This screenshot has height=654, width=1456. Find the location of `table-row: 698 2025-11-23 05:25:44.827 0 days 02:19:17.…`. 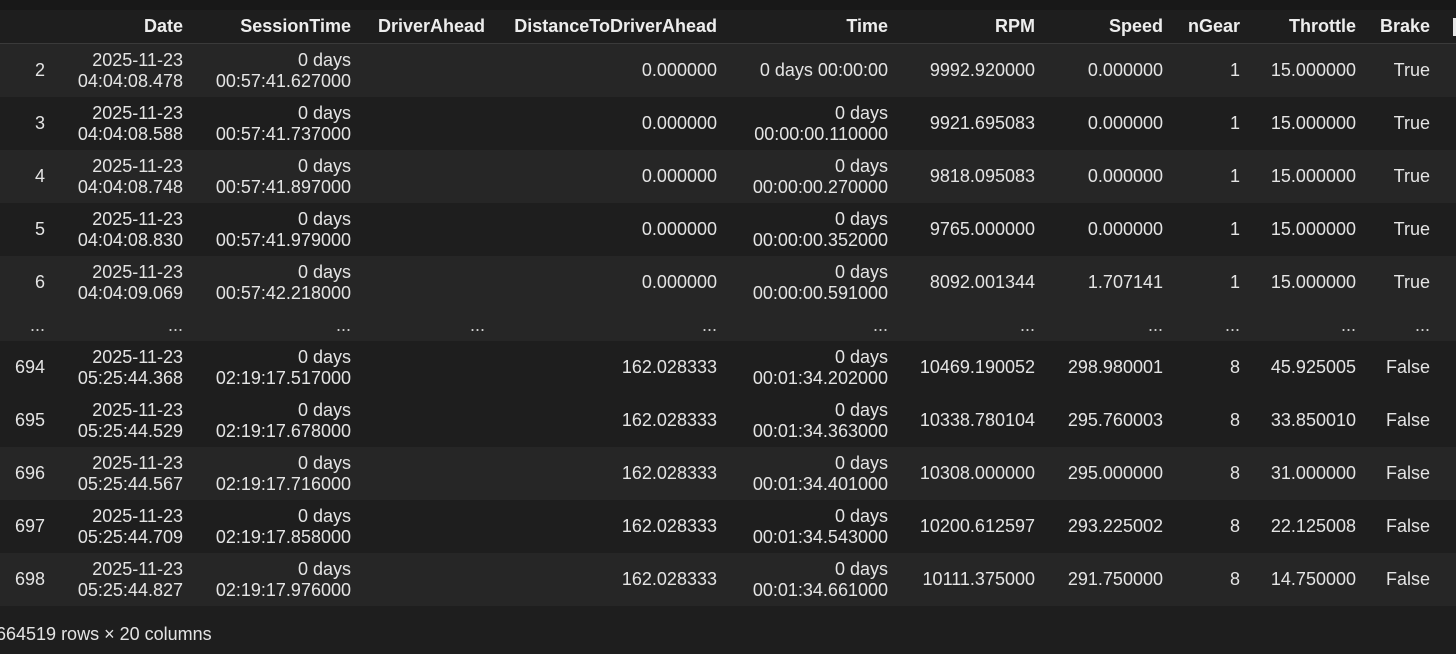

table-row: 698 2025-11-23 05:25:44.827 0 days 02:19:17.… is located at coordinates (728, 579).